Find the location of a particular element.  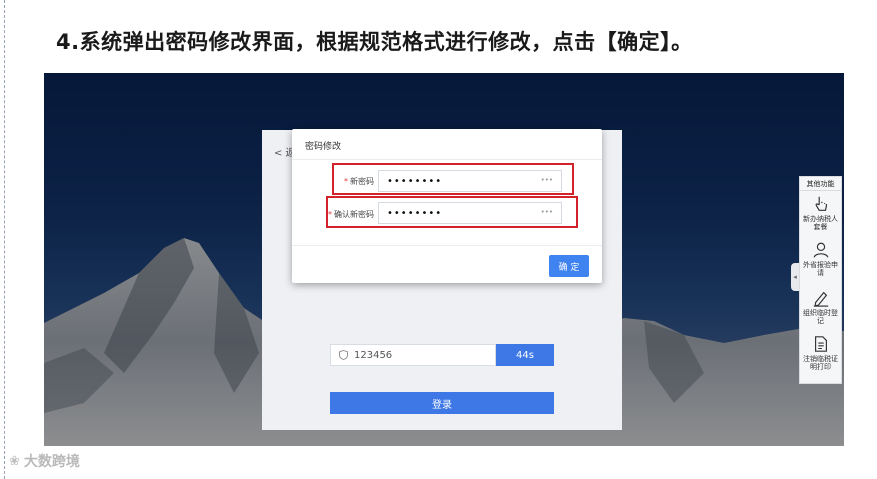

modal-divider is located at coordinates (447, 159).